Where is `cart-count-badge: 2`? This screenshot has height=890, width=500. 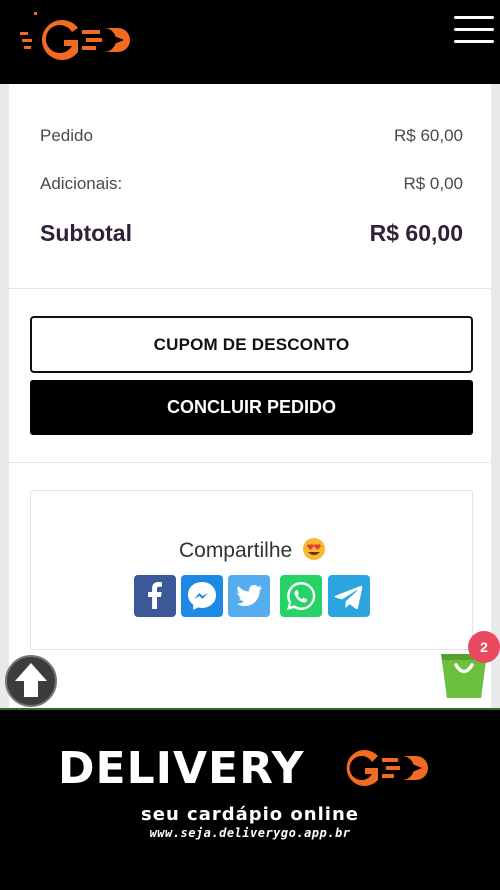
cart-count-badge: 2 is located at coordinates (484, 647).